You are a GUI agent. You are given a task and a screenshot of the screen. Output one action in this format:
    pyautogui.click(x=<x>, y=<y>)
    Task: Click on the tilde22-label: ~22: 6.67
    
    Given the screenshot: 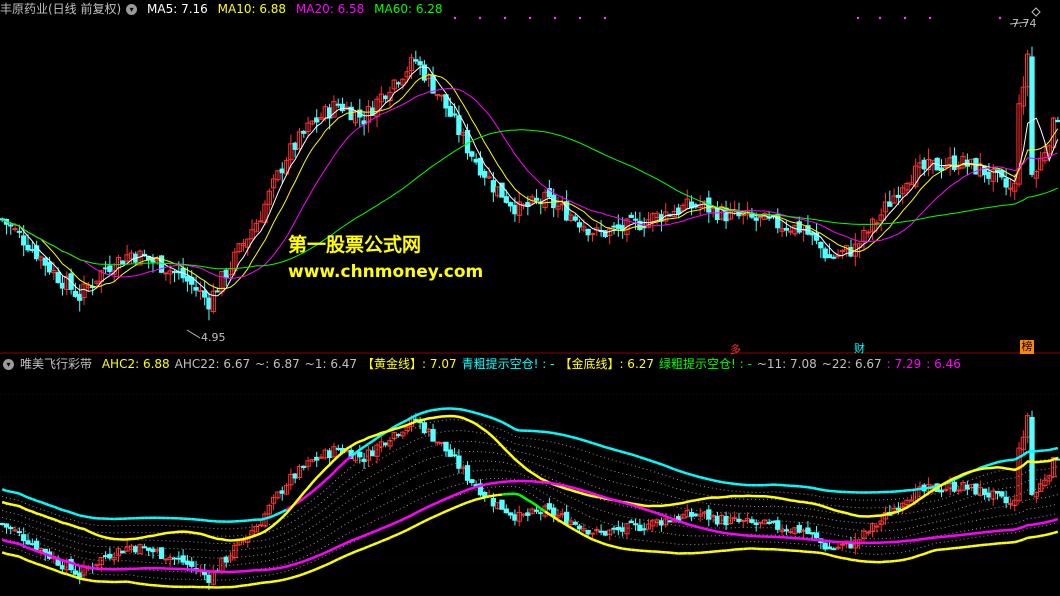 What is the action you would take?
    pyautogui.click(x=851, y=364)
    